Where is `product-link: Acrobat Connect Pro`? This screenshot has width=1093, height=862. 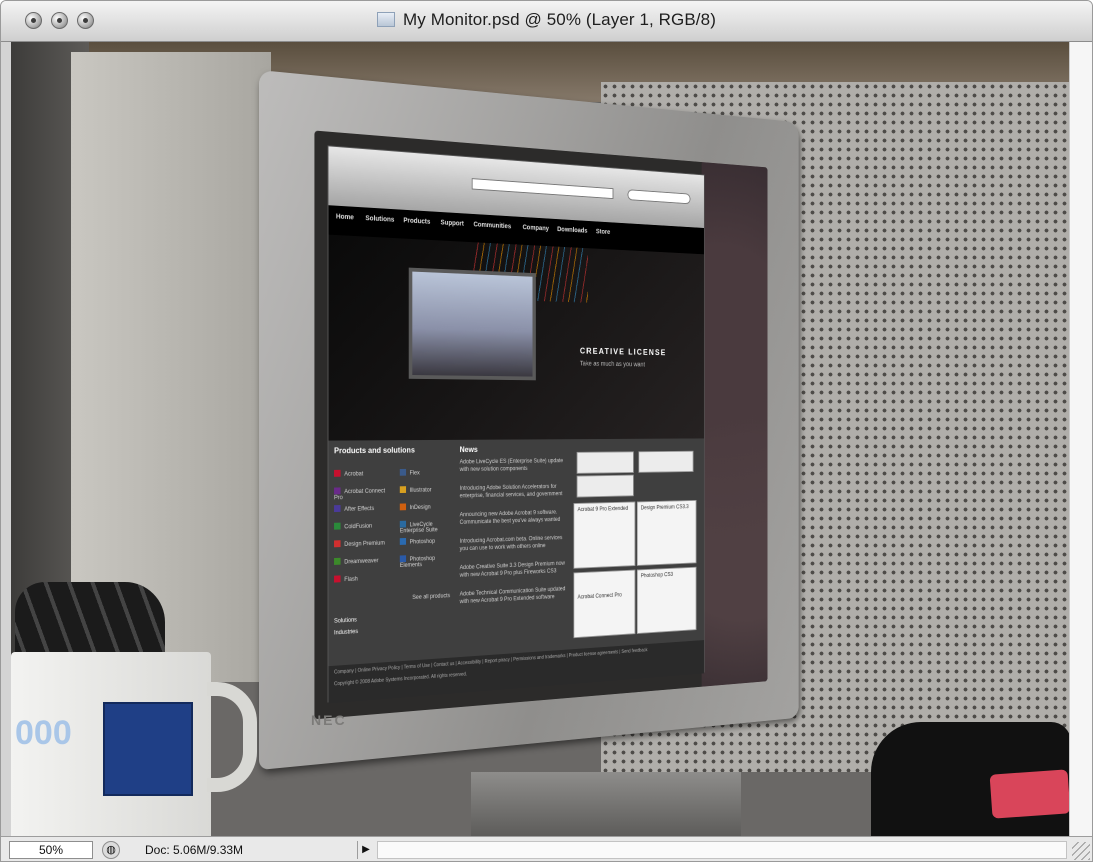 product-link: Acrobat Connect Pro is located at coordinates (364, 493).